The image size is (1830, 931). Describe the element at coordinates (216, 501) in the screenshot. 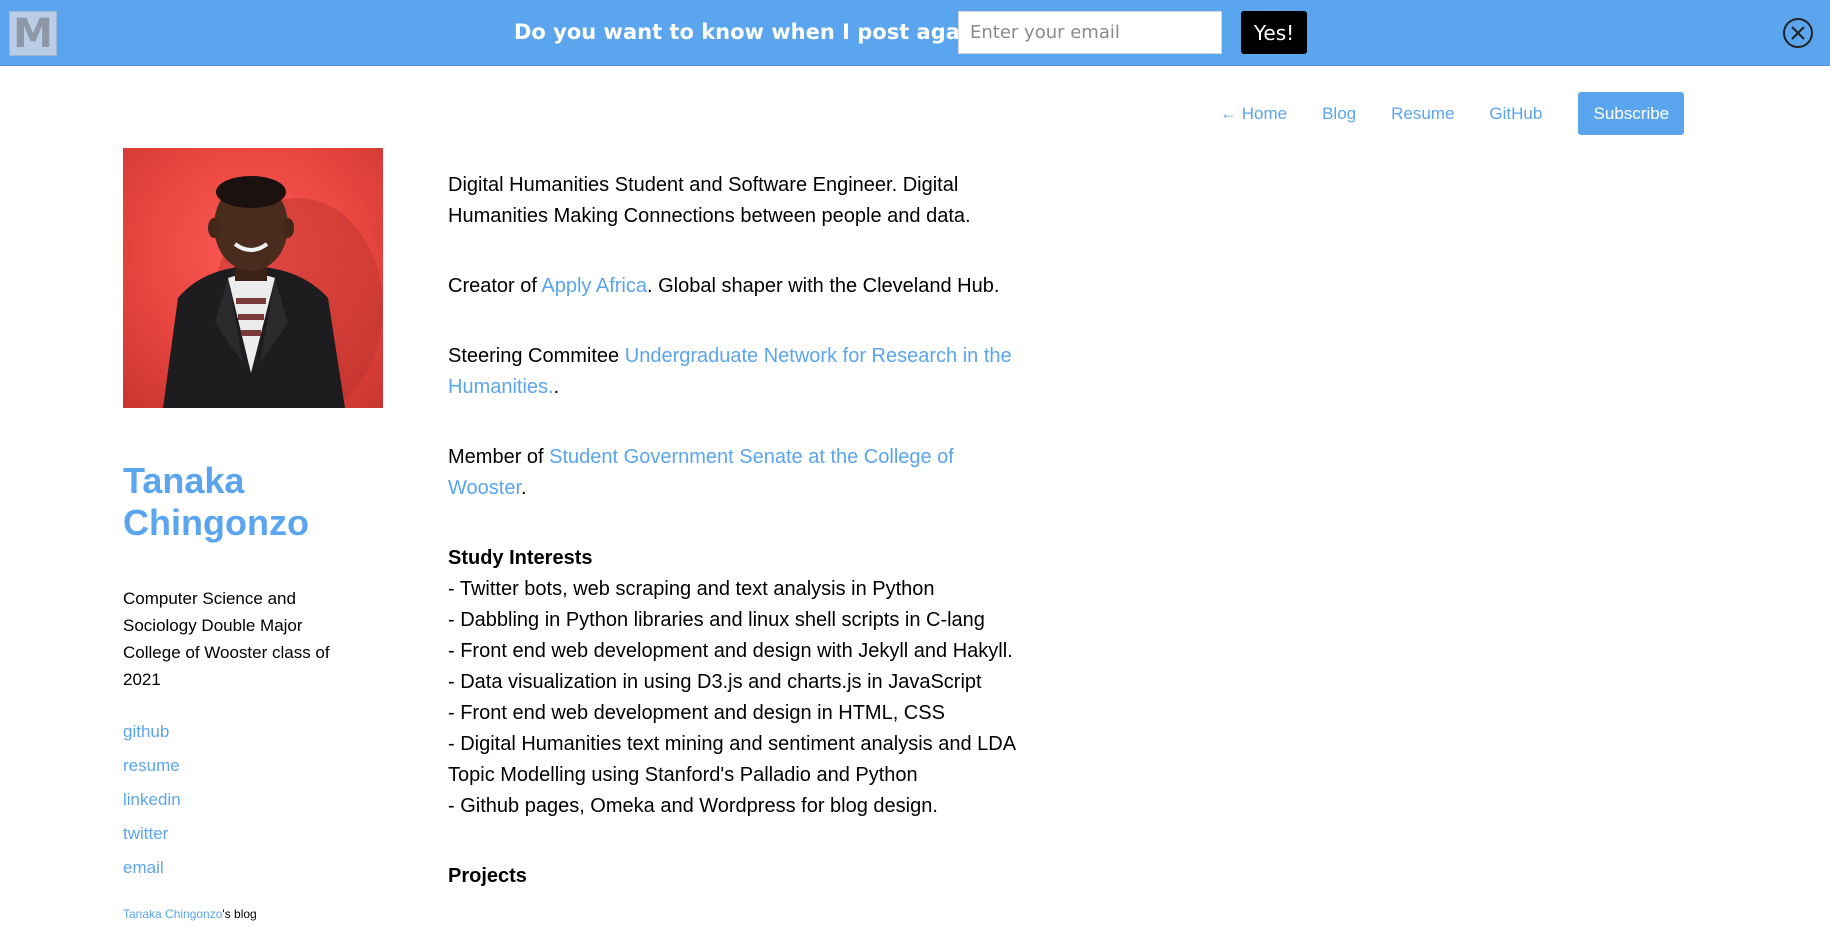

I see `author-name: Tanaka Chingonzo` at that location.